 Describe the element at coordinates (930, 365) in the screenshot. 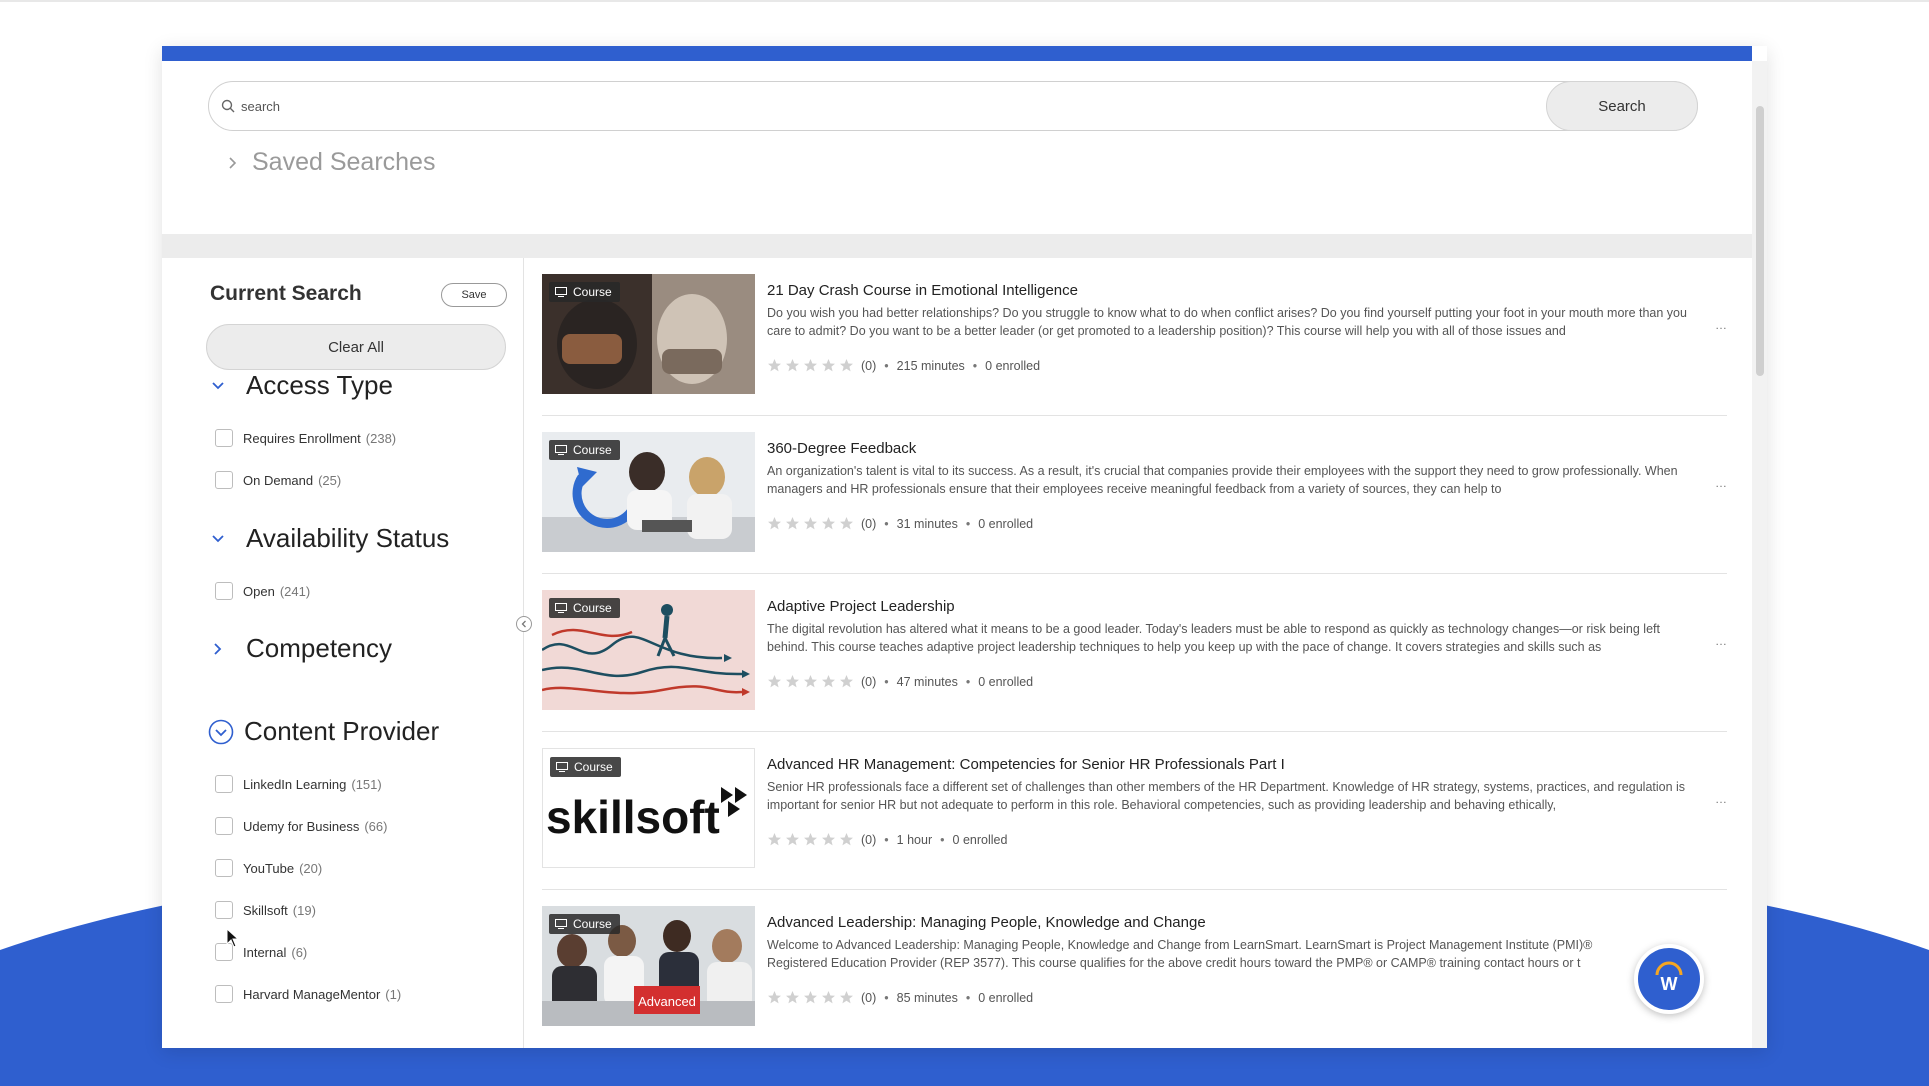

I see `duration: 215 minutes` at that location.